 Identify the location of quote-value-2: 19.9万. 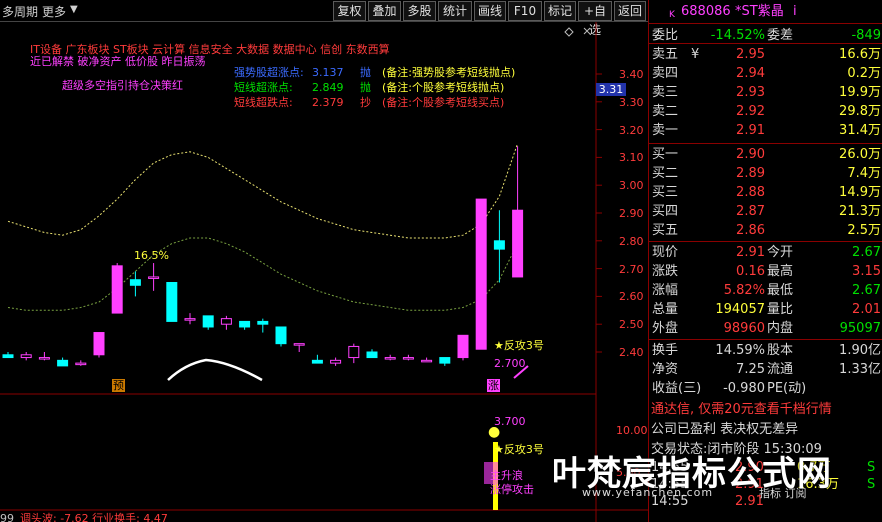
(860, 92).